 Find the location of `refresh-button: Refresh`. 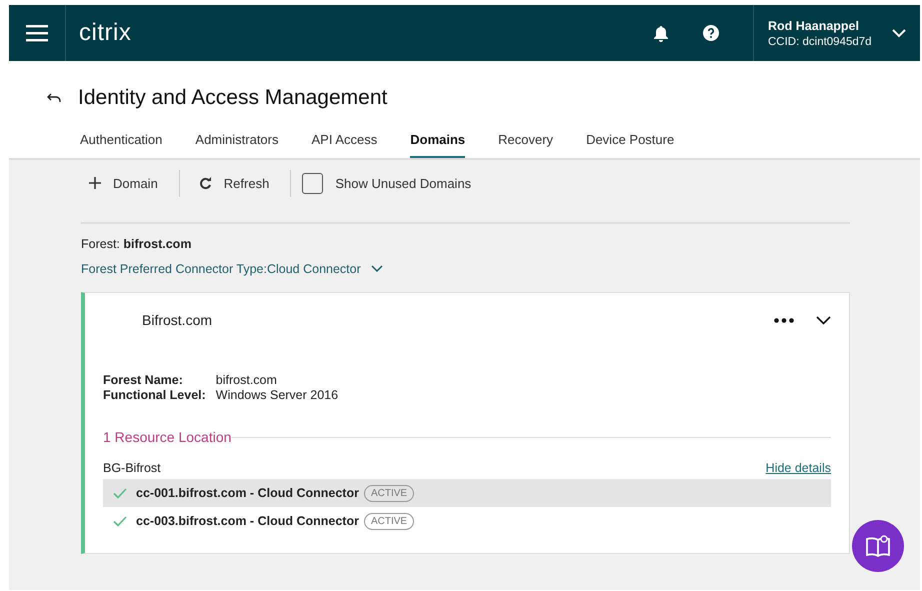

refresh-button: Refresh is located at coordinates (234, 183).